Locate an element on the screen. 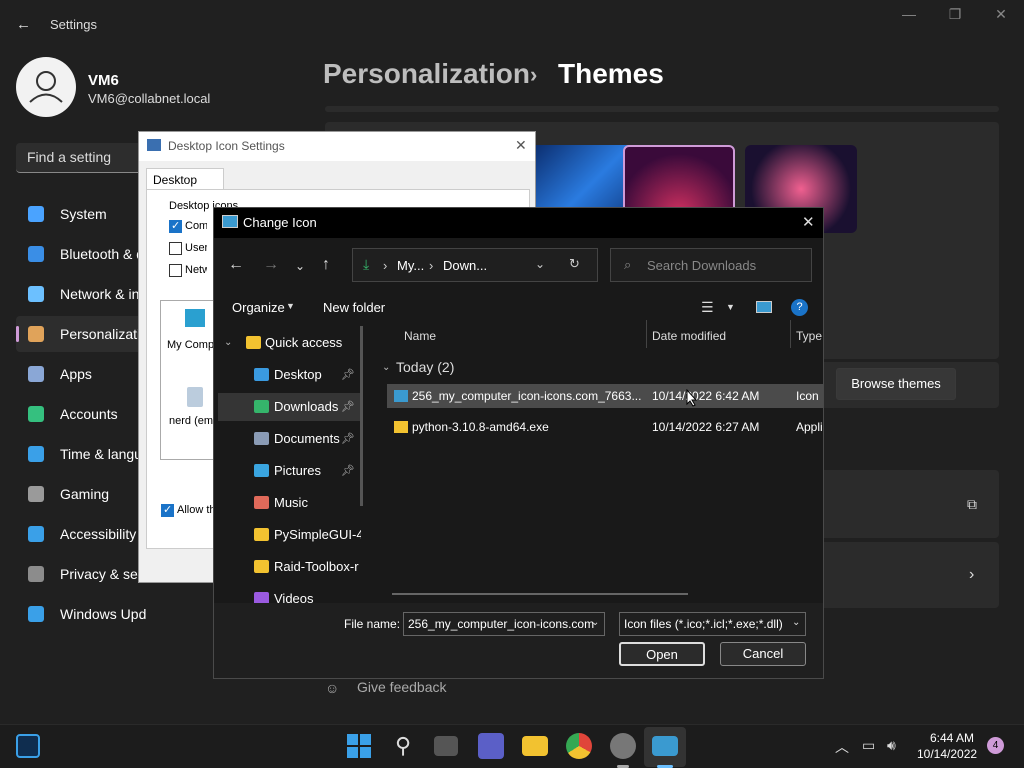 The height and width of the screenshot is (768, 1024). nav-tree-item: Documents 📌︎ is located at coordinates (289, 439).